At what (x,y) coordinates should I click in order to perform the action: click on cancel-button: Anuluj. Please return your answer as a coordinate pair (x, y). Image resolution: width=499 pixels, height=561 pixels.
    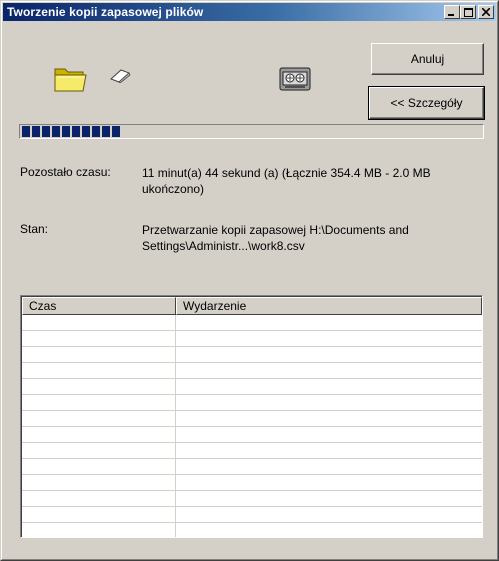
    Looking at the image, I should click on (427, 59).